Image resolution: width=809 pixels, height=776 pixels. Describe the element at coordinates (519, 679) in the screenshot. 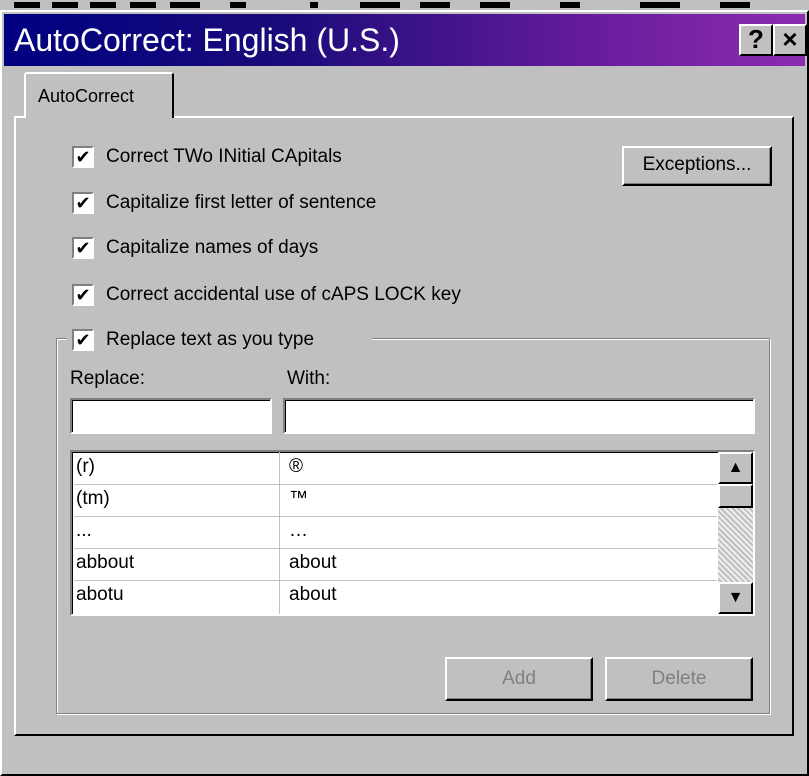

I see `add-button: Add` at that location.